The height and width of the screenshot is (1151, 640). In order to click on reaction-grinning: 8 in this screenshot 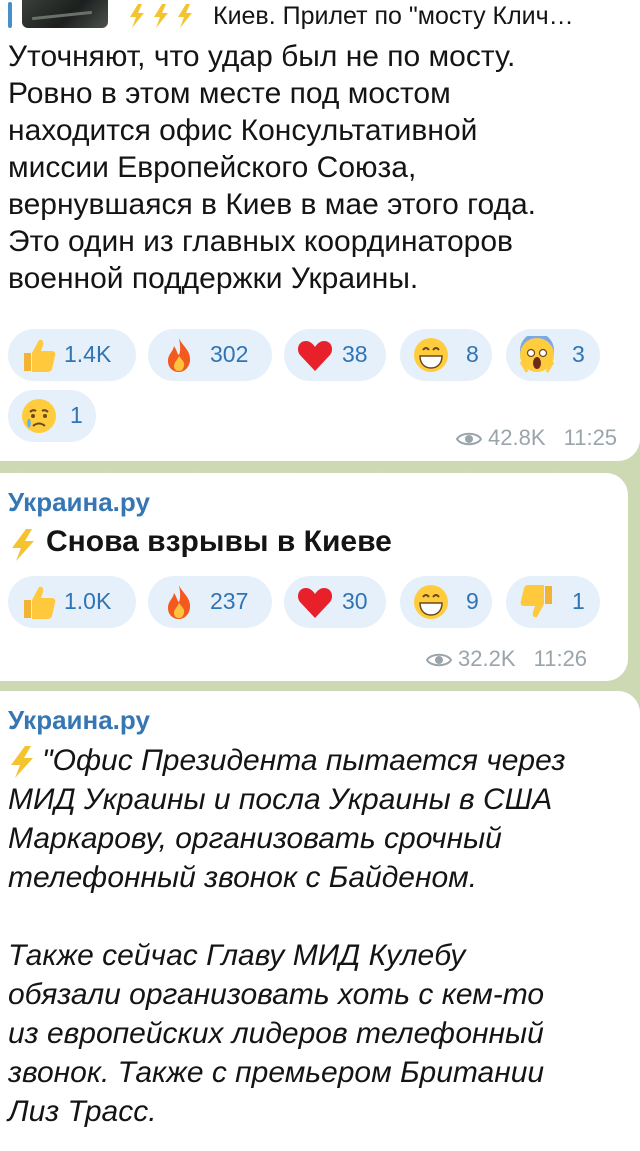, I will do `click(446, 355)`.